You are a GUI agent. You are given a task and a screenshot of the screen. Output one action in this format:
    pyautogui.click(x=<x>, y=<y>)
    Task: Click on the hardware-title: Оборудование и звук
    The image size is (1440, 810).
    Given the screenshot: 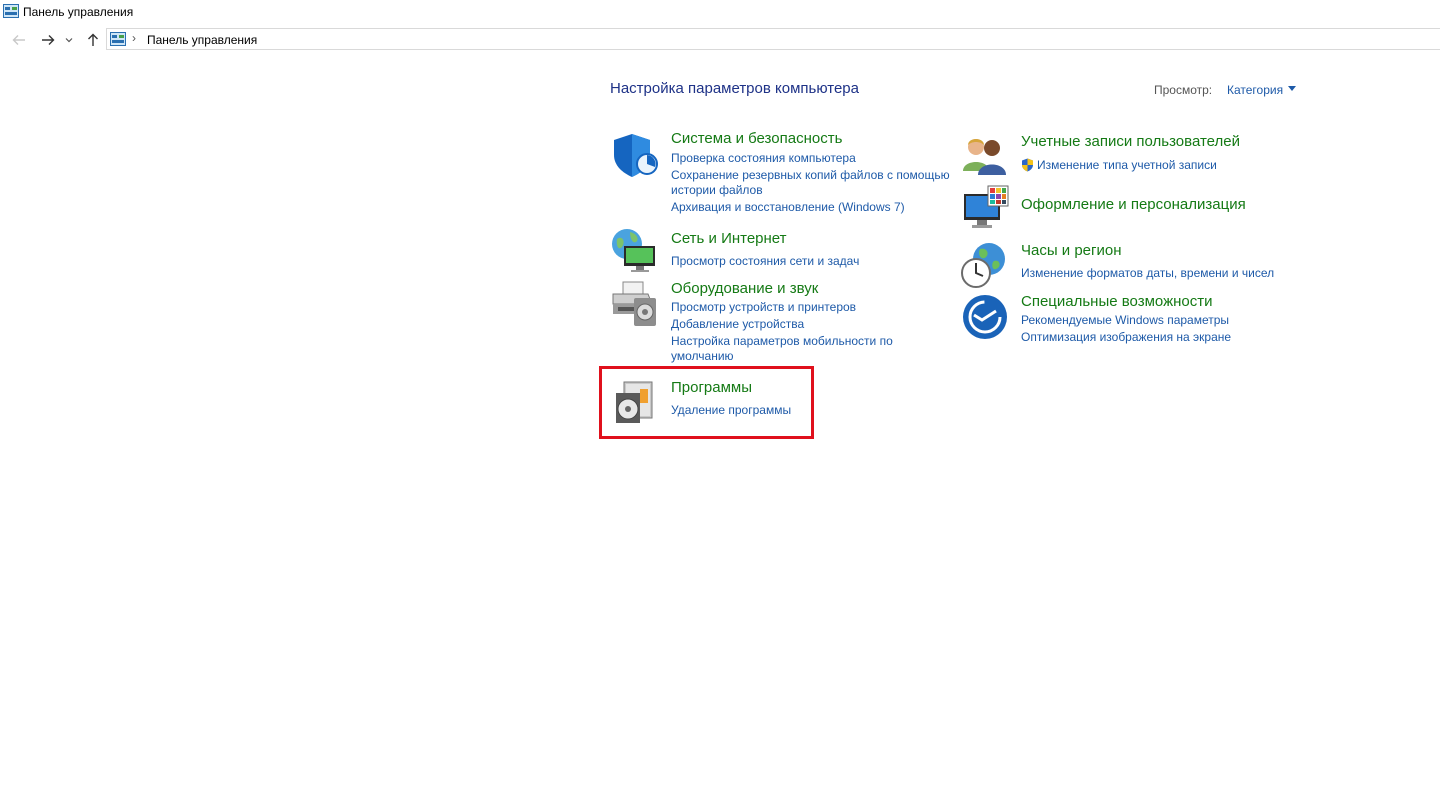 What is the action you would take?
    pyautogui.click(x=744, y=288)
    